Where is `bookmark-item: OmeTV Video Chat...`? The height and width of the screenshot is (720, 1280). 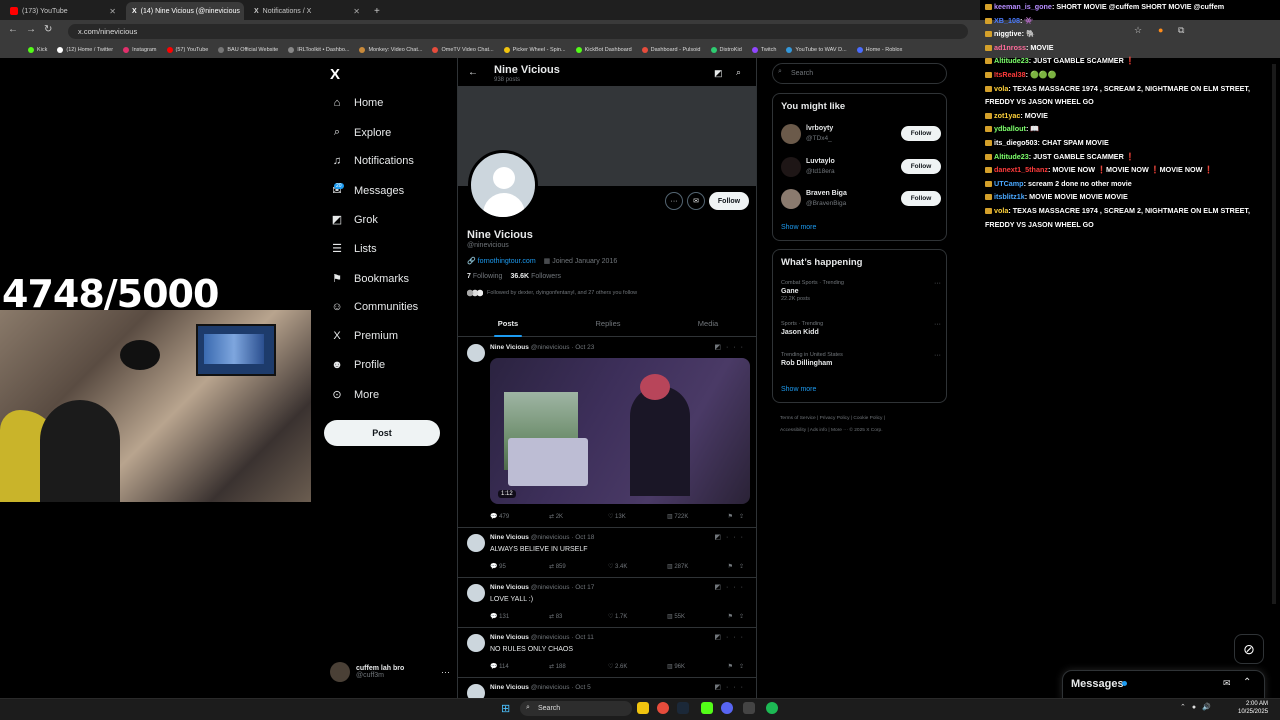
bookmark-item: OmeTV Video Chat... is located at coordinates (463, 50).